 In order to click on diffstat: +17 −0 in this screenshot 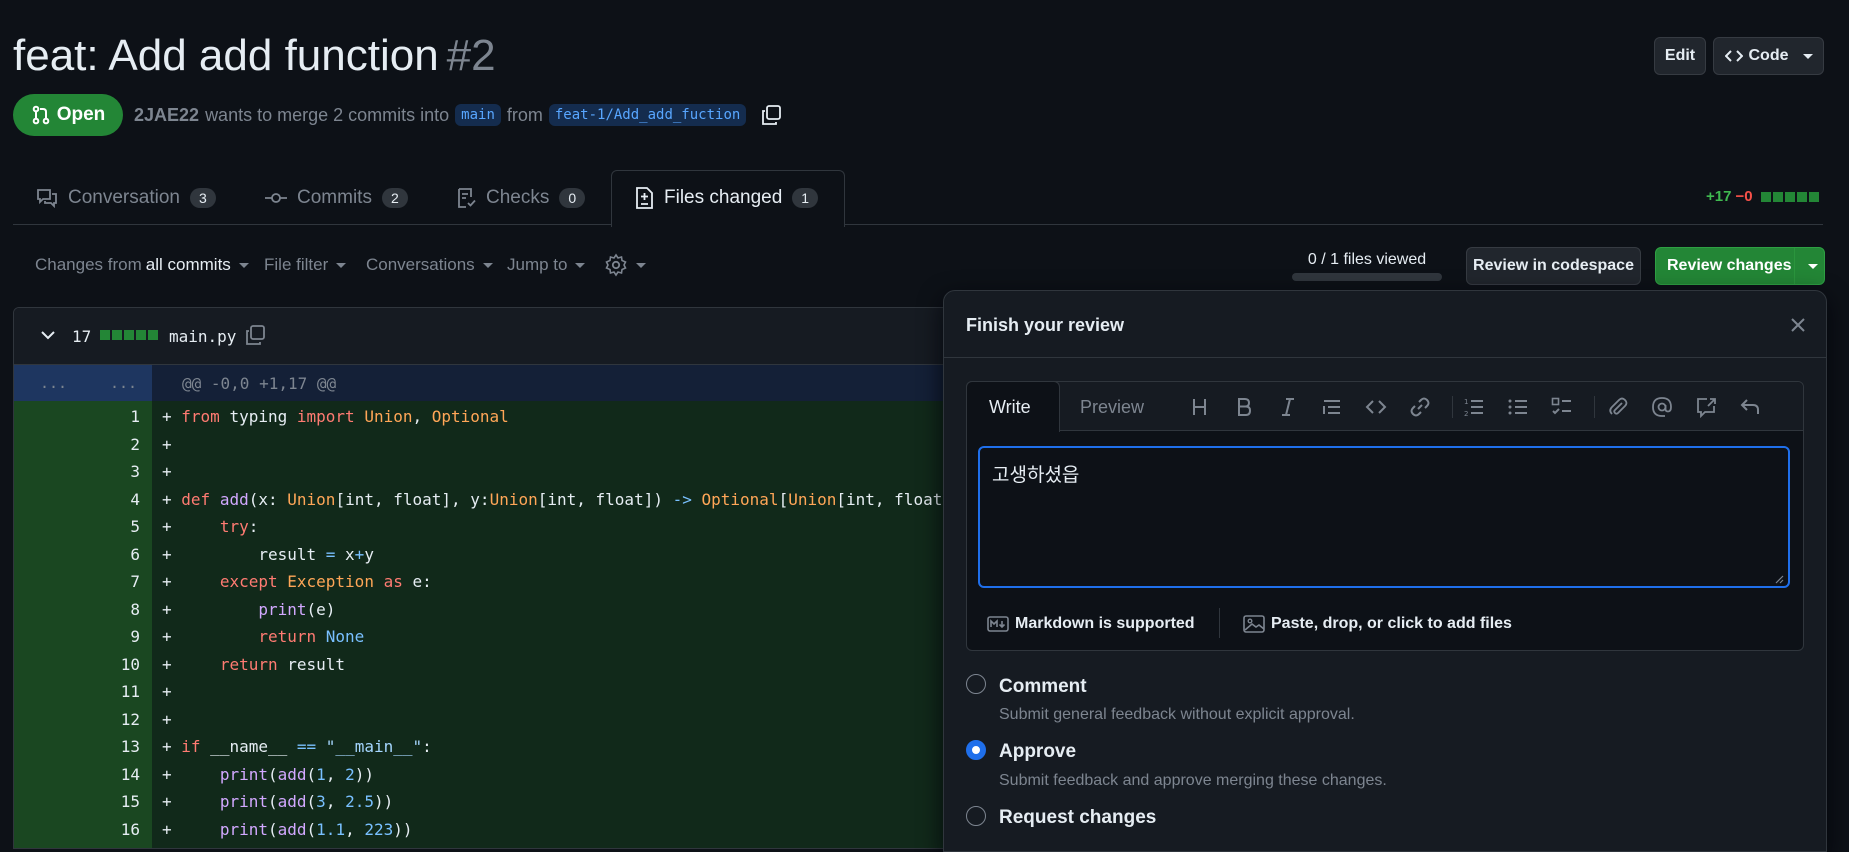, I will do `click(1762, 196)`.